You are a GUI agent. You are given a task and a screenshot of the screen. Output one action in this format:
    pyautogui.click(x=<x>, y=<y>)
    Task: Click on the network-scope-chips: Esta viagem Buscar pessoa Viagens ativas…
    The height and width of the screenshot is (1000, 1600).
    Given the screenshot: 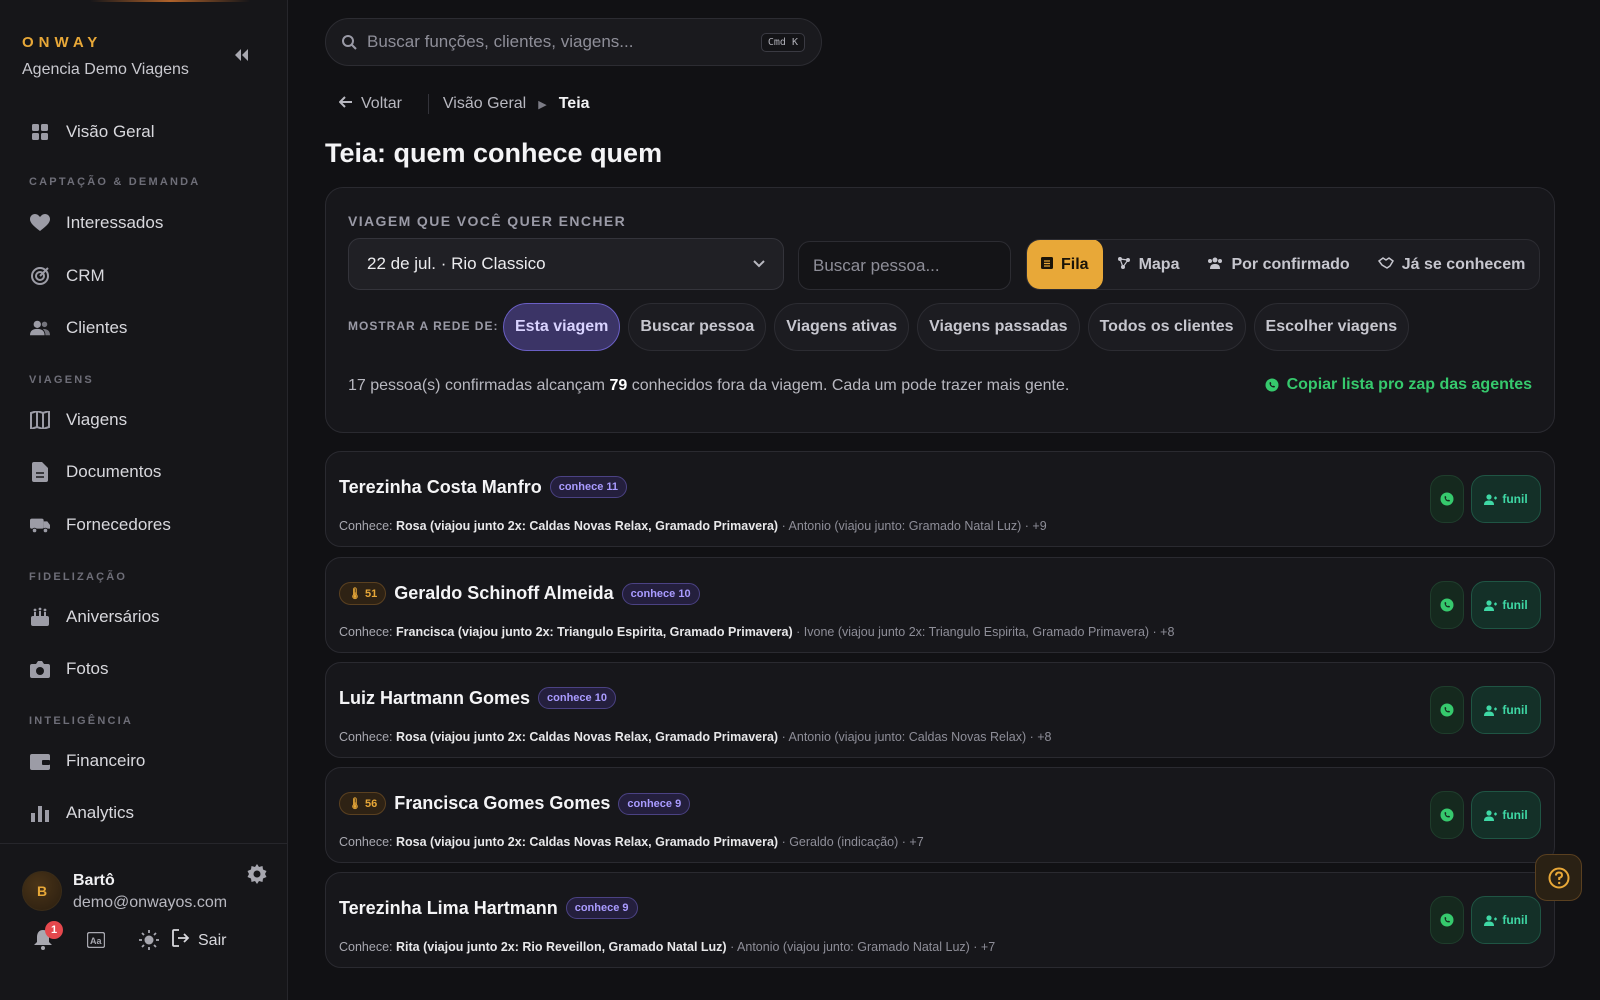 What is the action you would take?
    pyautogui.click(x=956, y=327)
    